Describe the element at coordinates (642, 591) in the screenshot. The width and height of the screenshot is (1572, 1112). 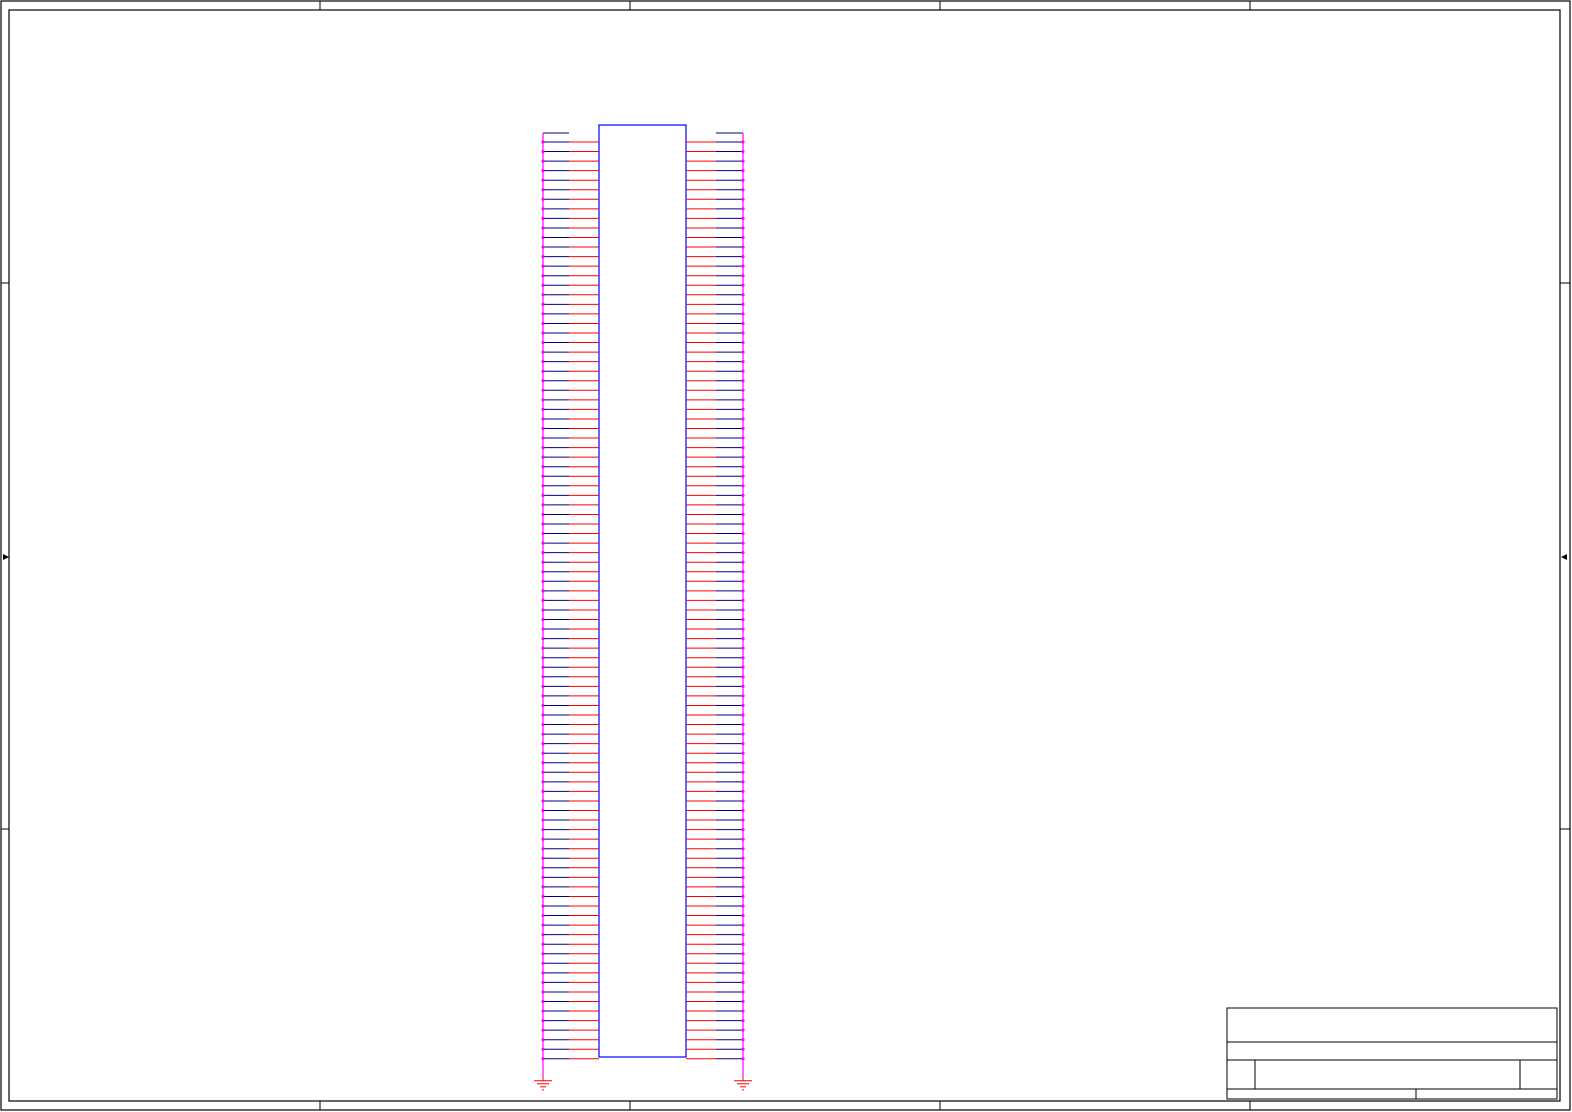
I see `connector-body` at that location.